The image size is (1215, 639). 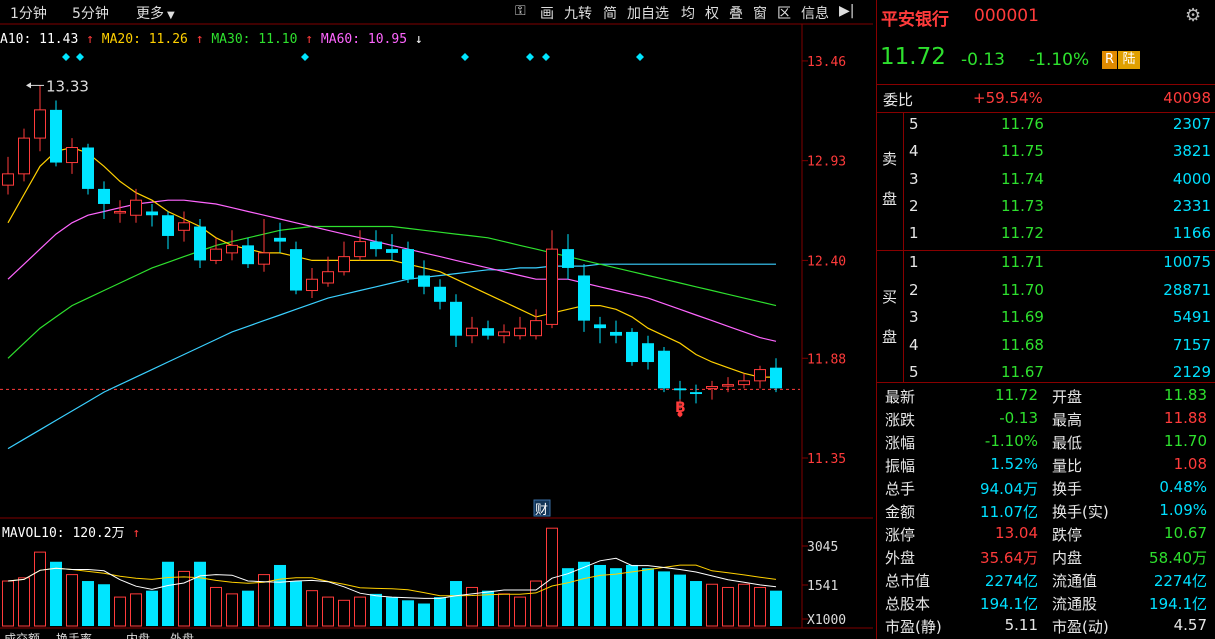 What do you see at coordinates (1011, 441) in the screenshot?
I see `stat-value: -1.10%` at bounding box center [1011, 441].